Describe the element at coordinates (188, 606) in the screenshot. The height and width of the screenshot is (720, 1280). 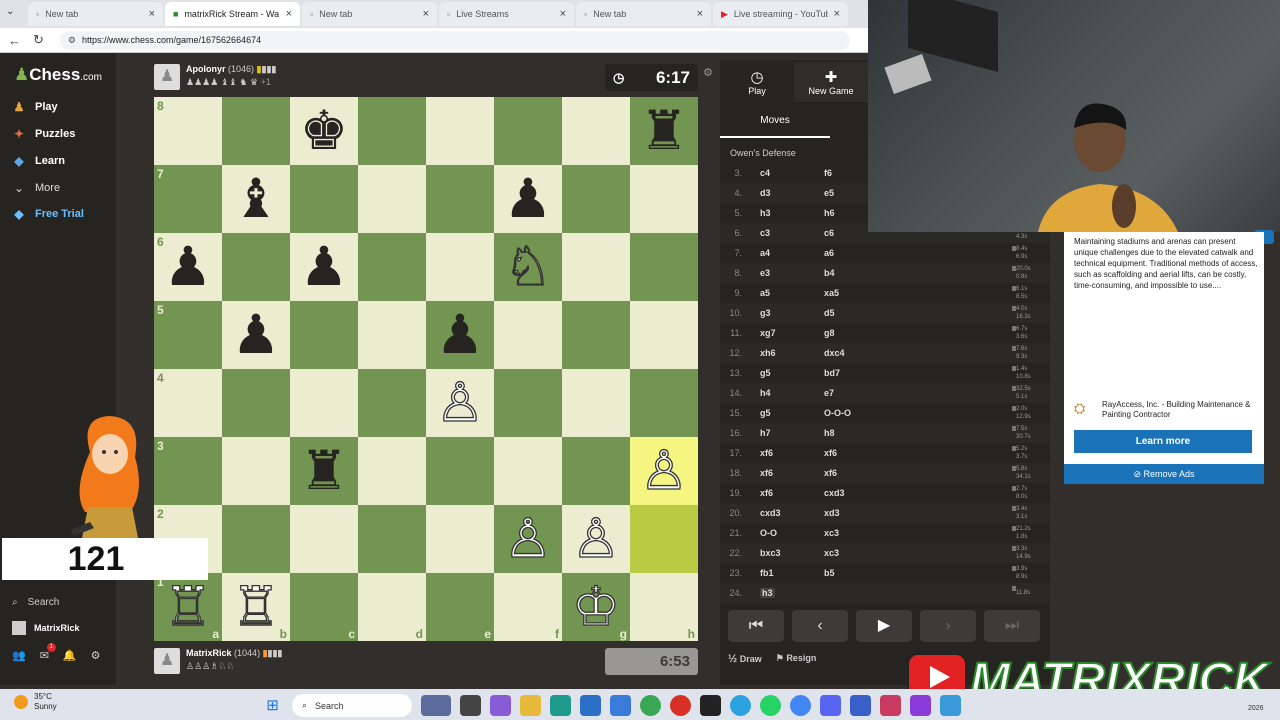
I see `chess-piece: ♖` at that location.